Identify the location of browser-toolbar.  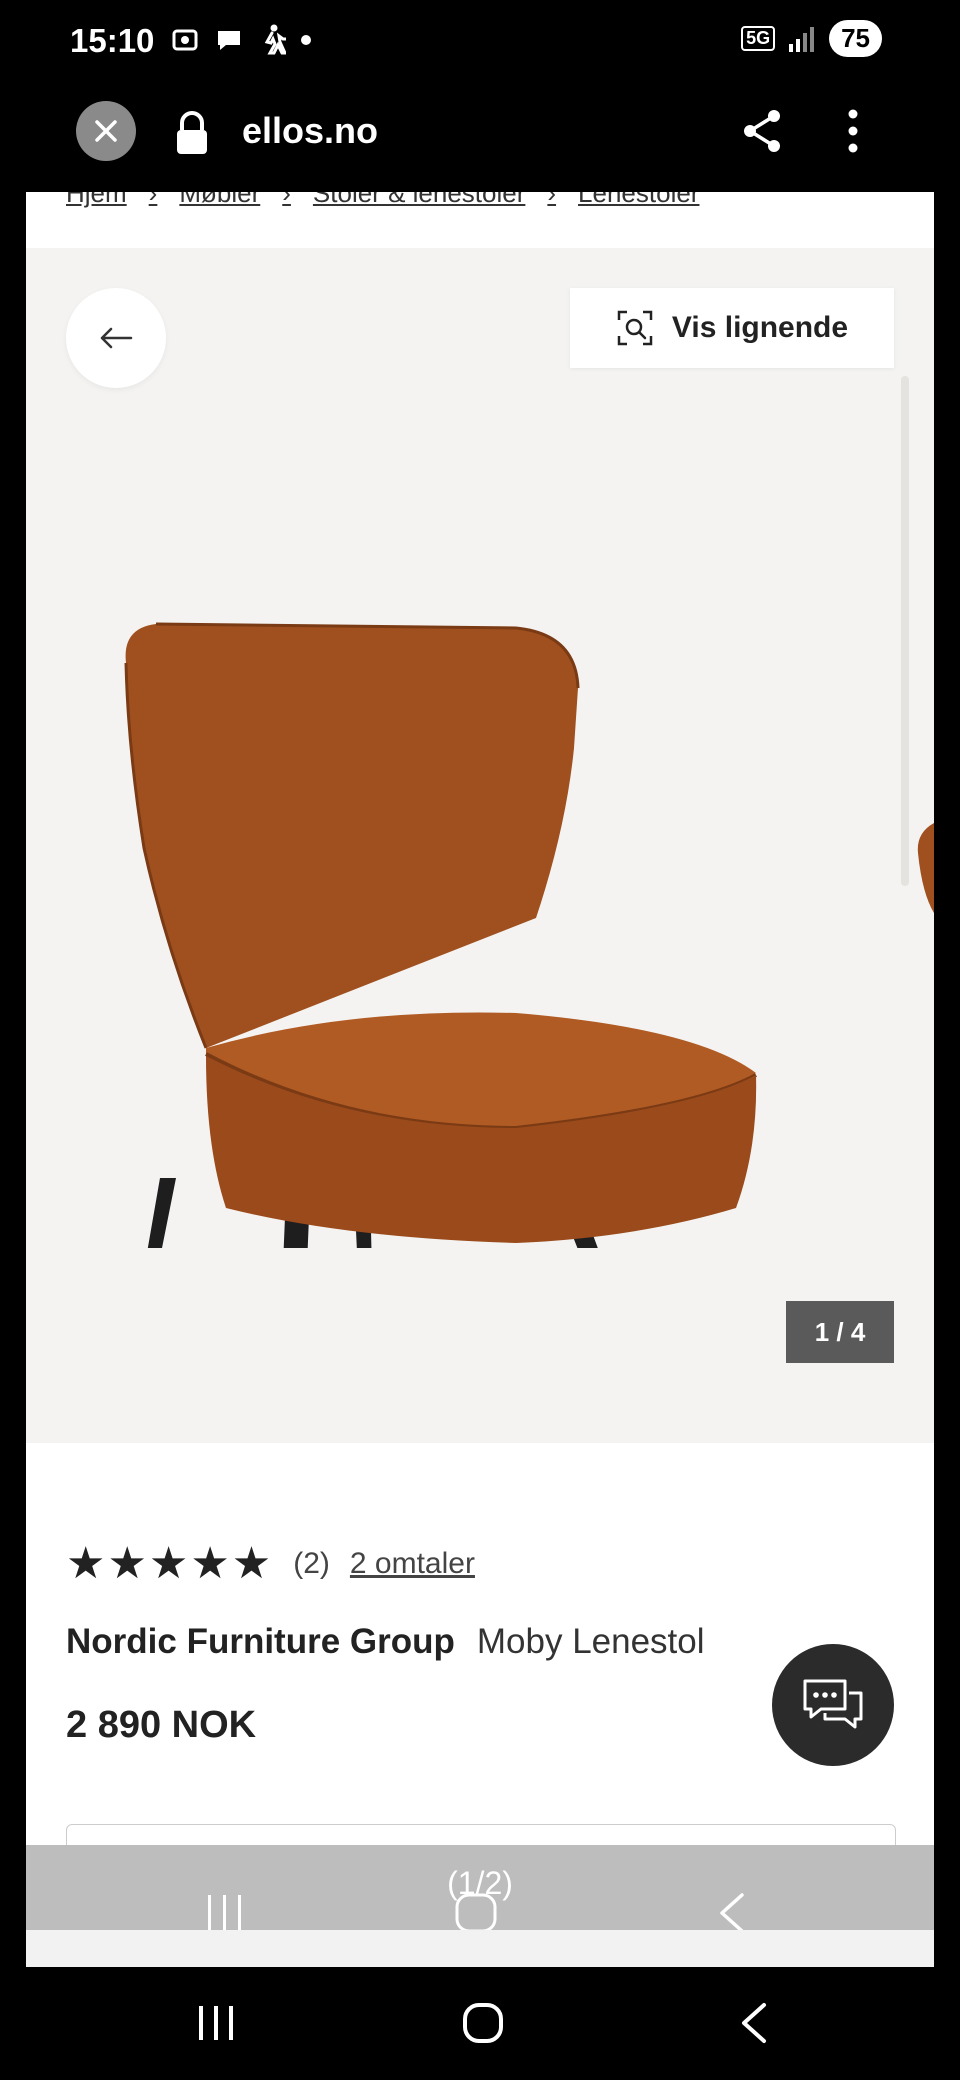
(480, 139).